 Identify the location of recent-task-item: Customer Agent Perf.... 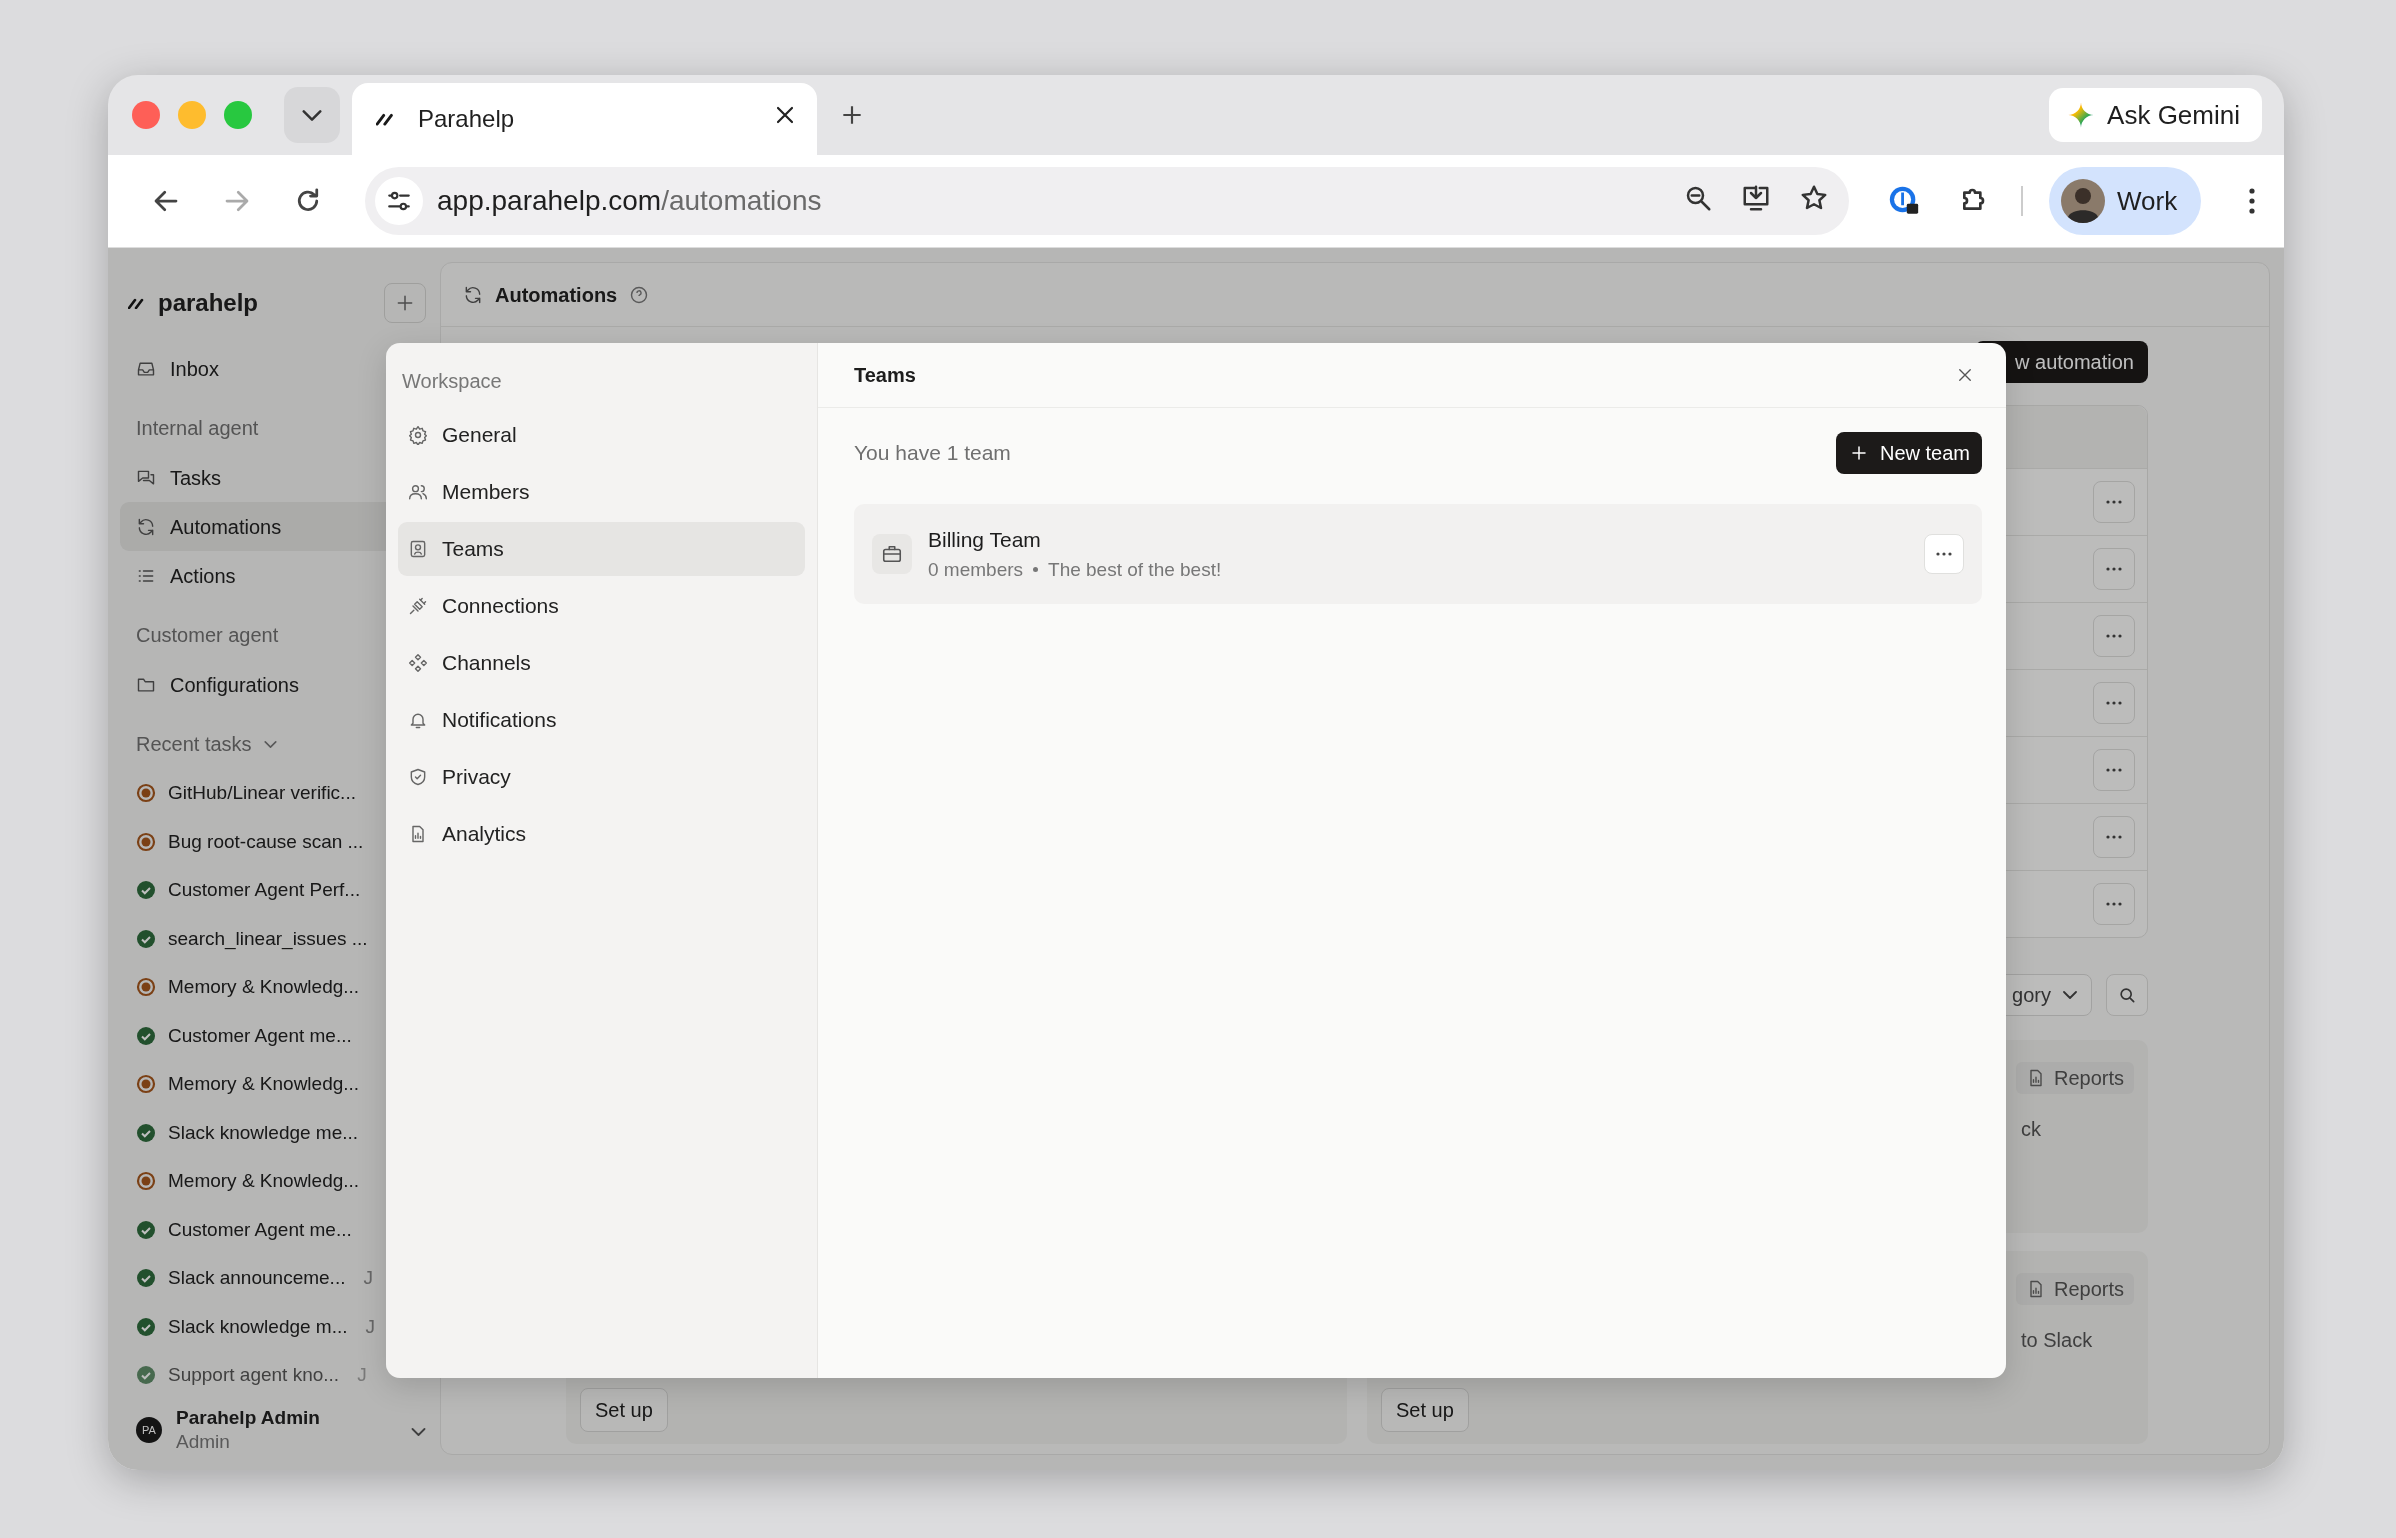
(280, 890).